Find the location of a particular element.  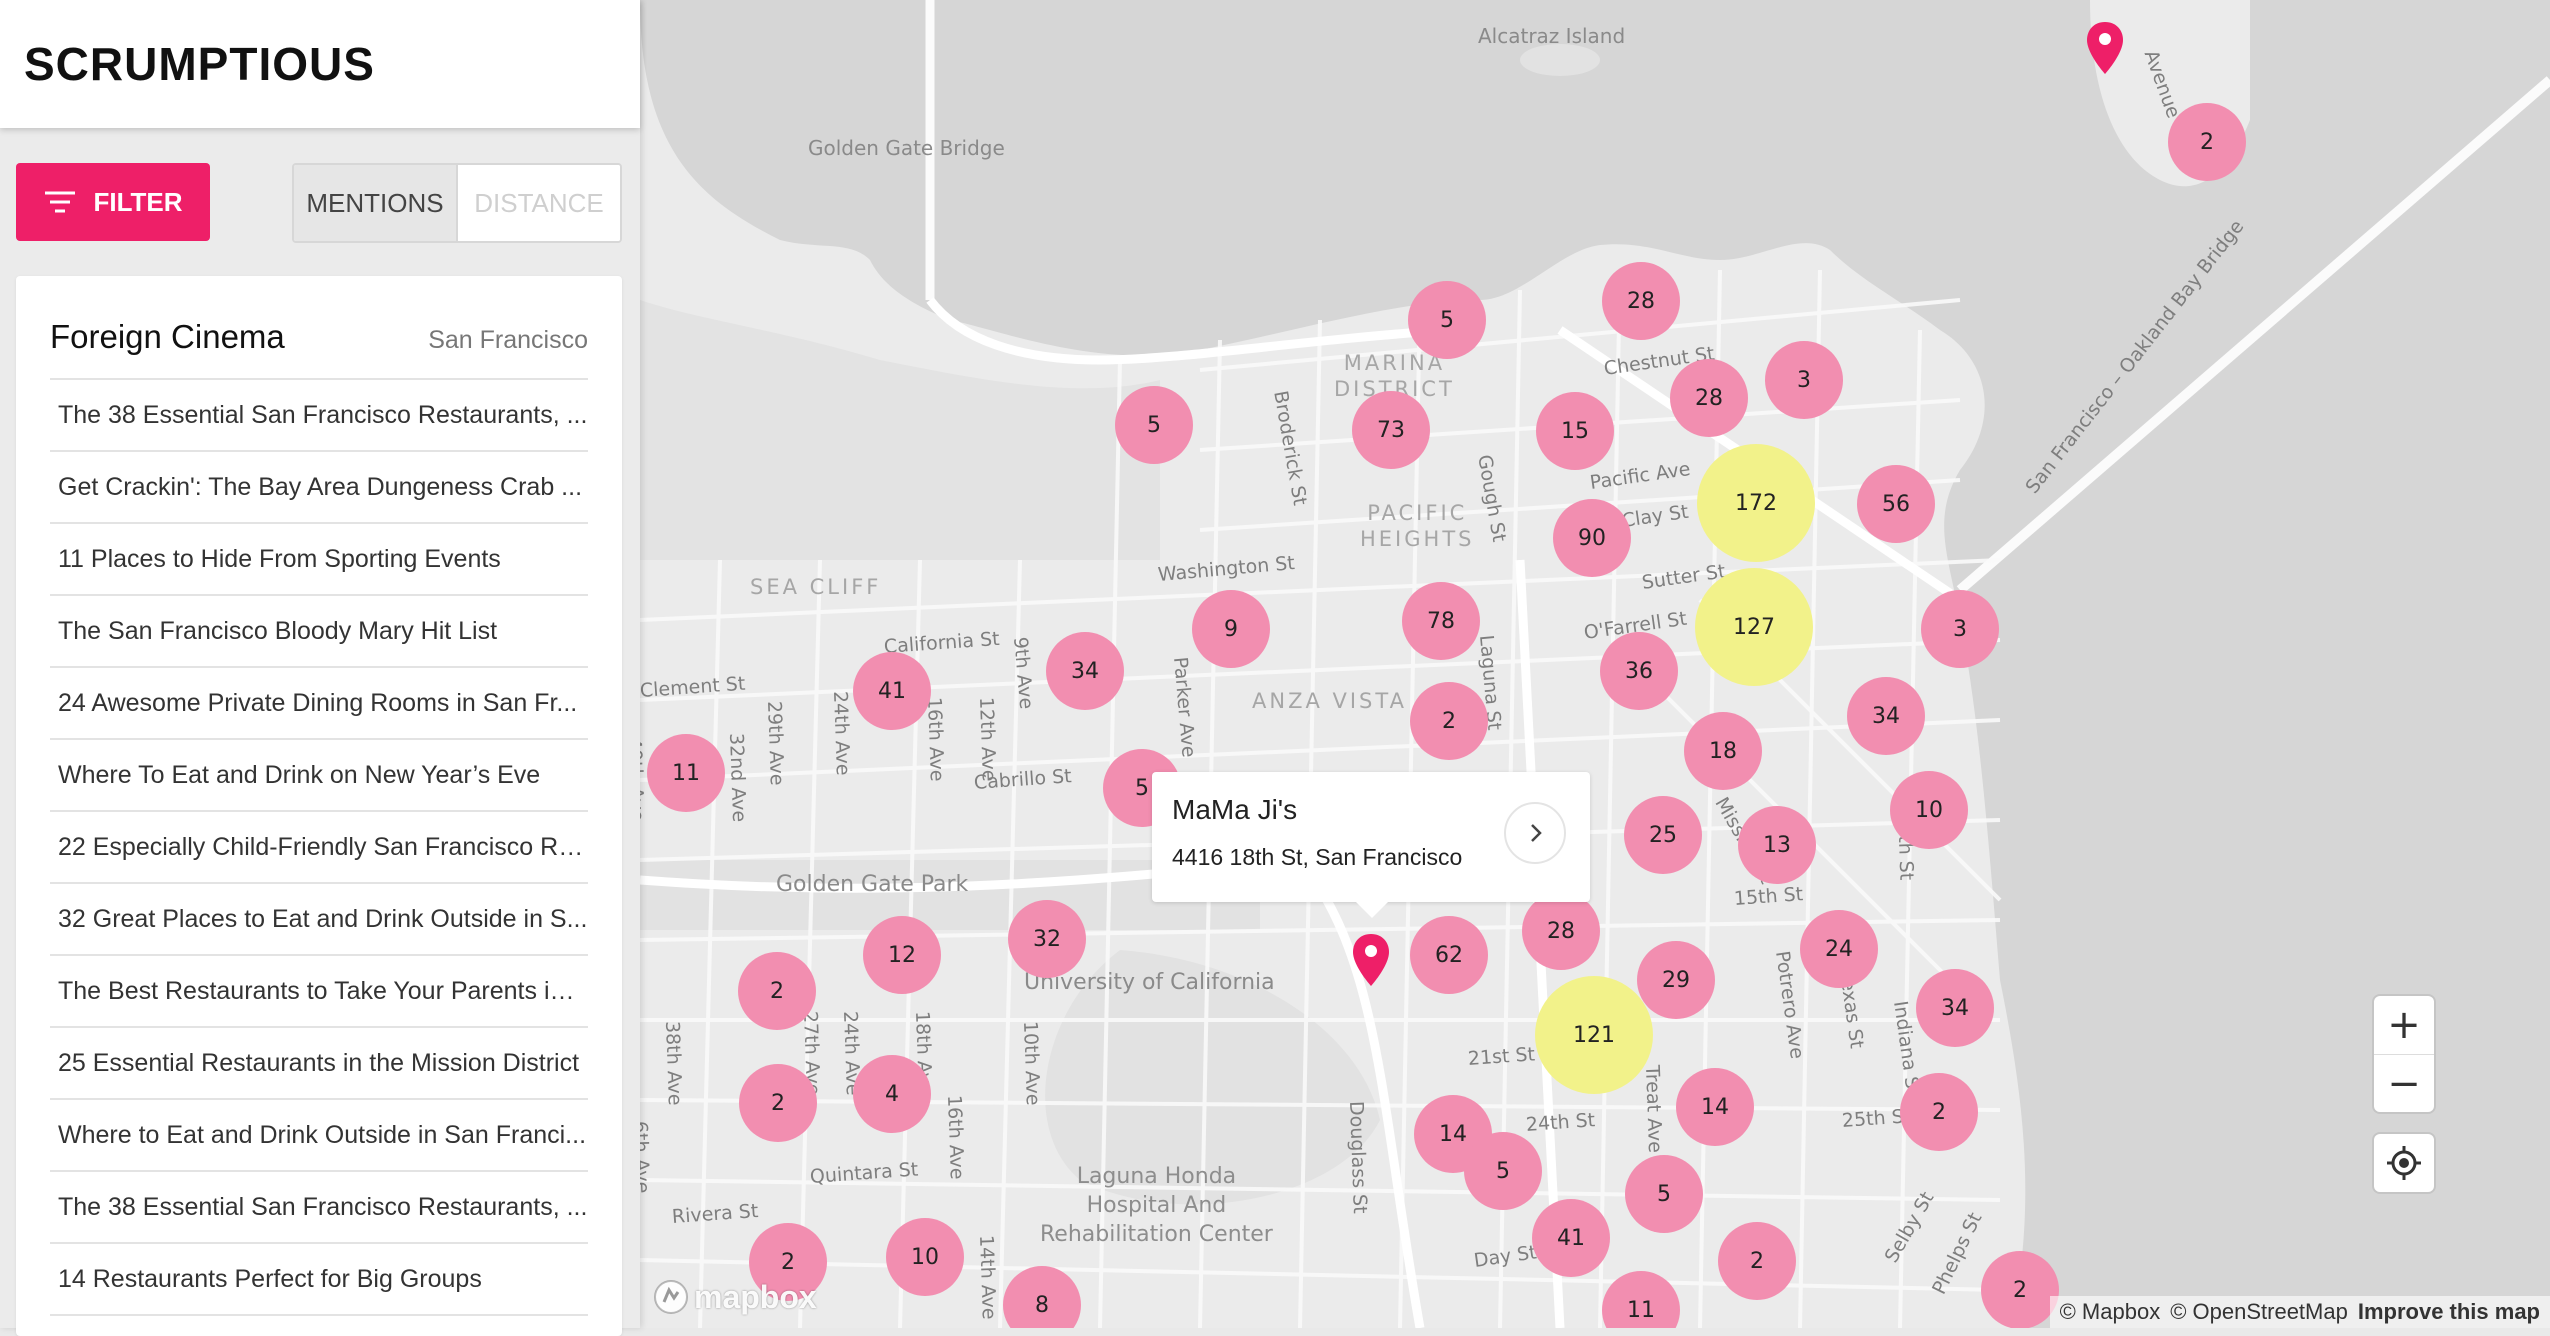

restaurant-name: Foreign Cinema is located at coordinates (167, 337).